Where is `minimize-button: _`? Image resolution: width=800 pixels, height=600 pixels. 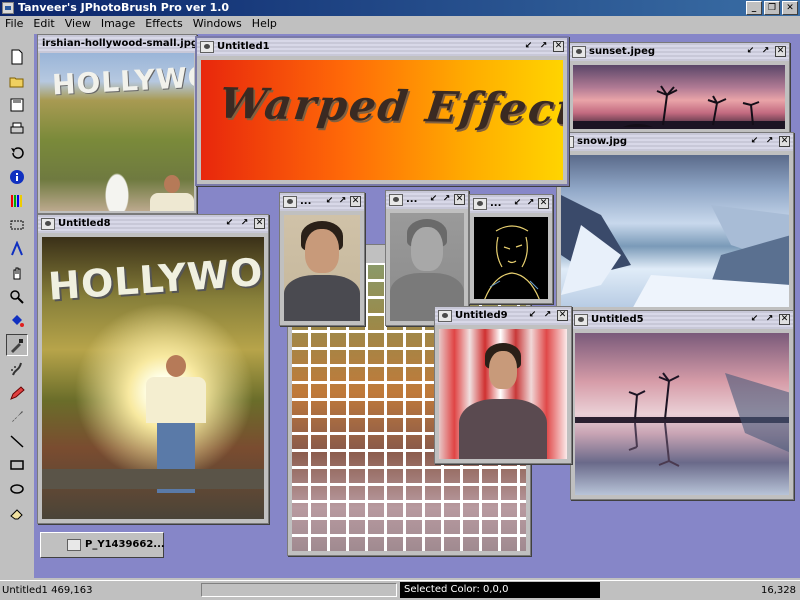
minimize-button: _ is located at coordinates (754, 8).